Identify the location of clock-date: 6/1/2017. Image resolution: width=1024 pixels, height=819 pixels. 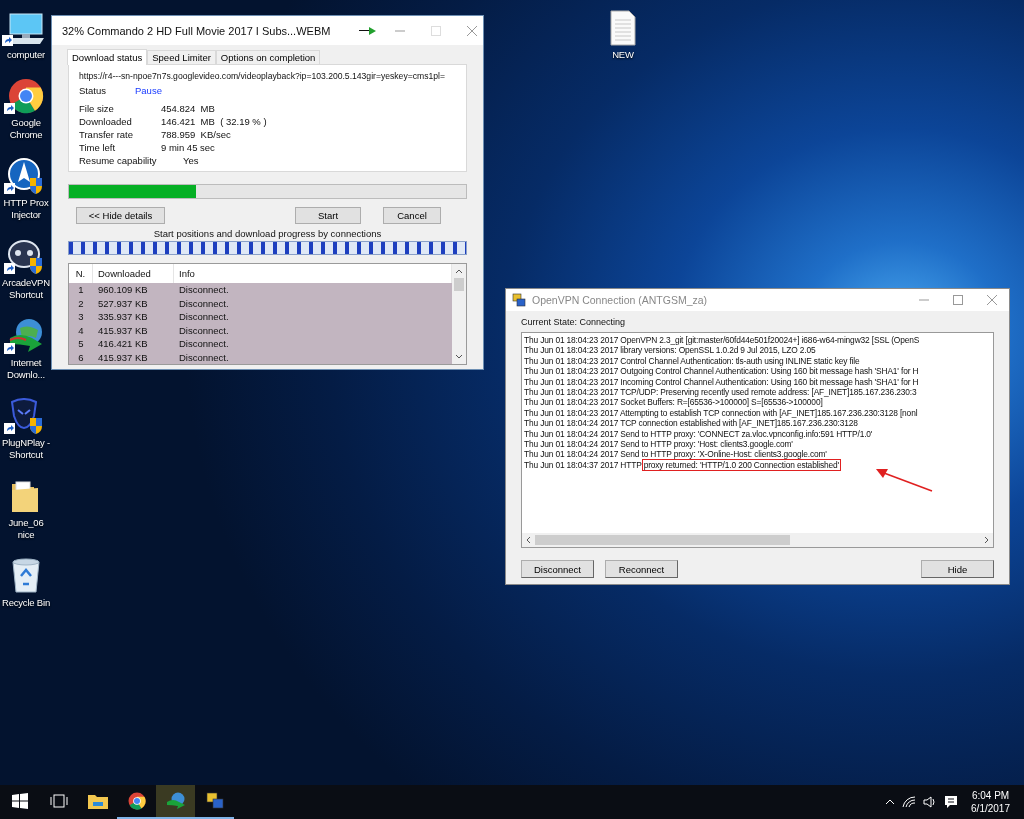
(990, 808).